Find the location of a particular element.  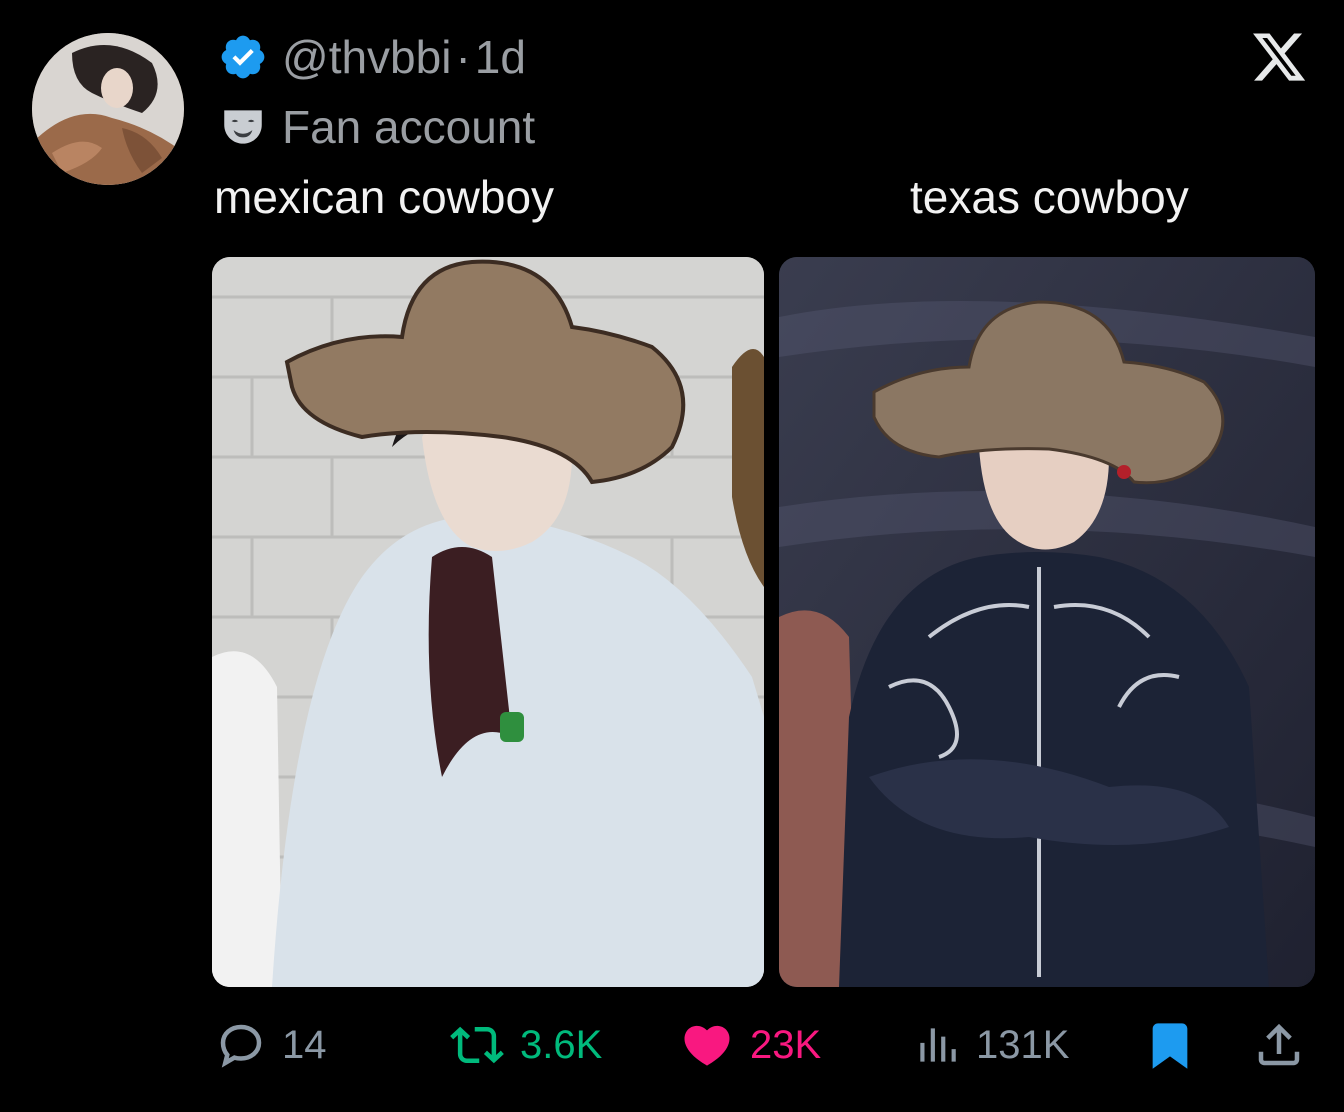

avatar-image is located at coordinates (108, 109).